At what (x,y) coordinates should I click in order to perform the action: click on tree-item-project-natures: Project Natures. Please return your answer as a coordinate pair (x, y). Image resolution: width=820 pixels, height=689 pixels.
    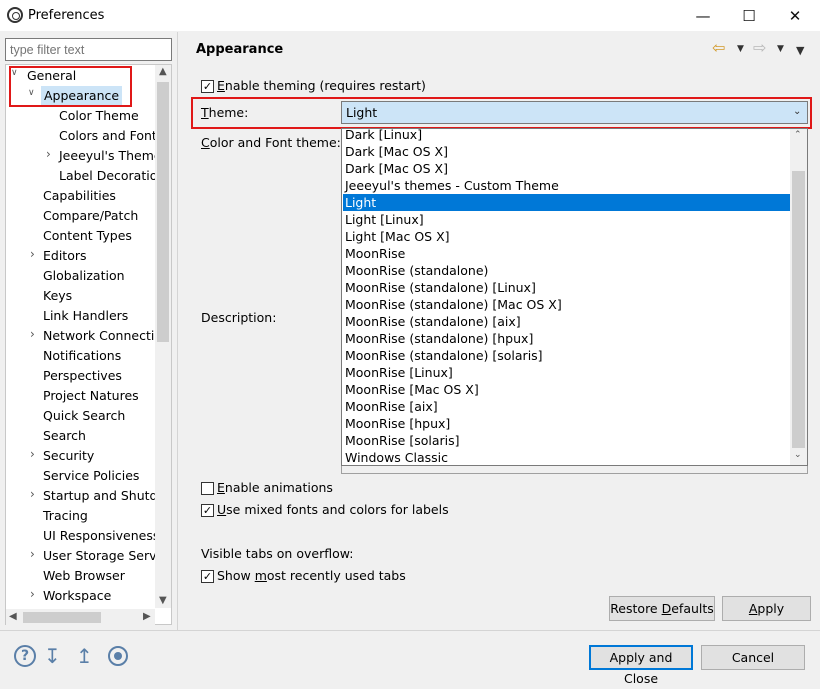
    Looking at the image, I should click on (91, 396).